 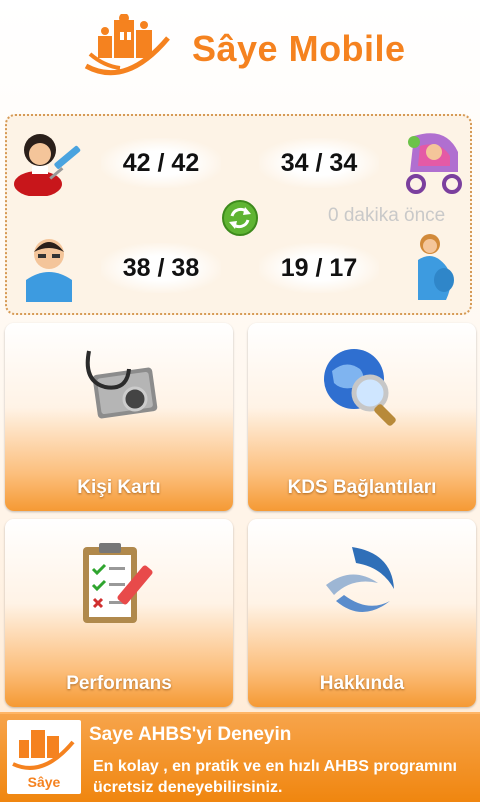 I want to click on tile-hakkinda: Hakkında, so click(x=362, y=613).